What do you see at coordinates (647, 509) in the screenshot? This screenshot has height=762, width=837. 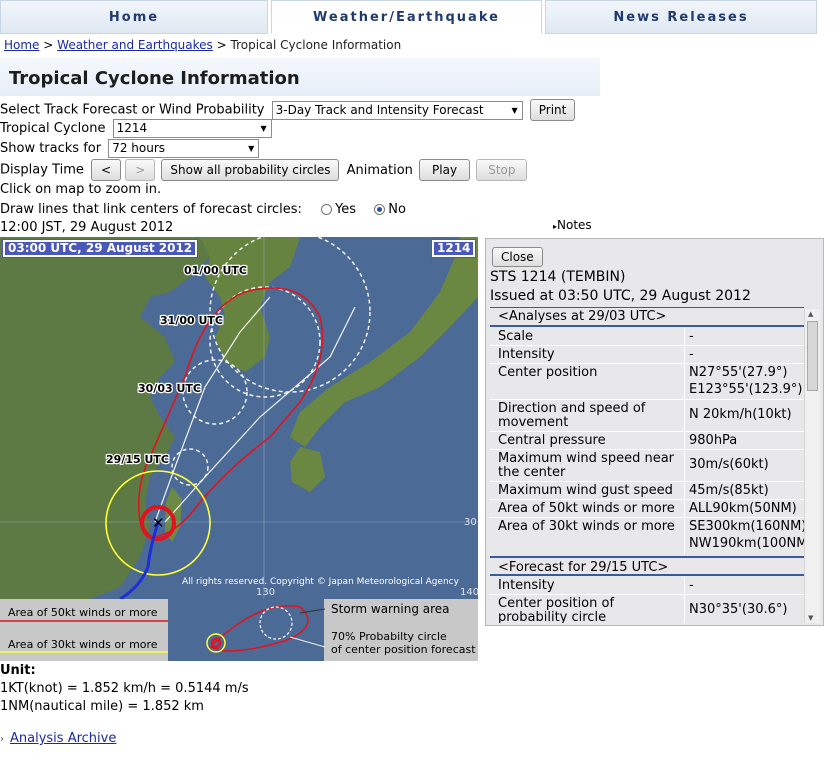 I see `table-row: Area of 50kt winds or more ALL90km(50NM)` at bounding box center [647, 509].